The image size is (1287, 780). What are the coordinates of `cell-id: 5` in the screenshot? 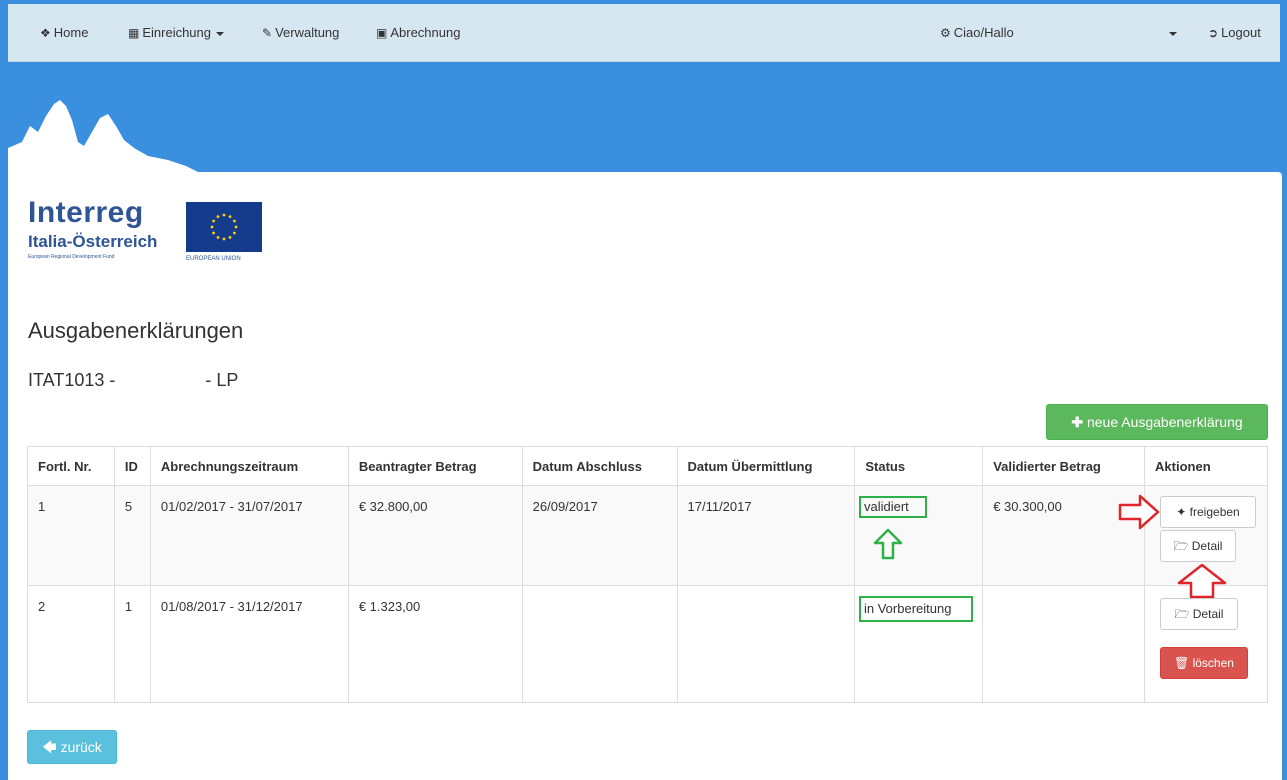 It's located at (132, 535).